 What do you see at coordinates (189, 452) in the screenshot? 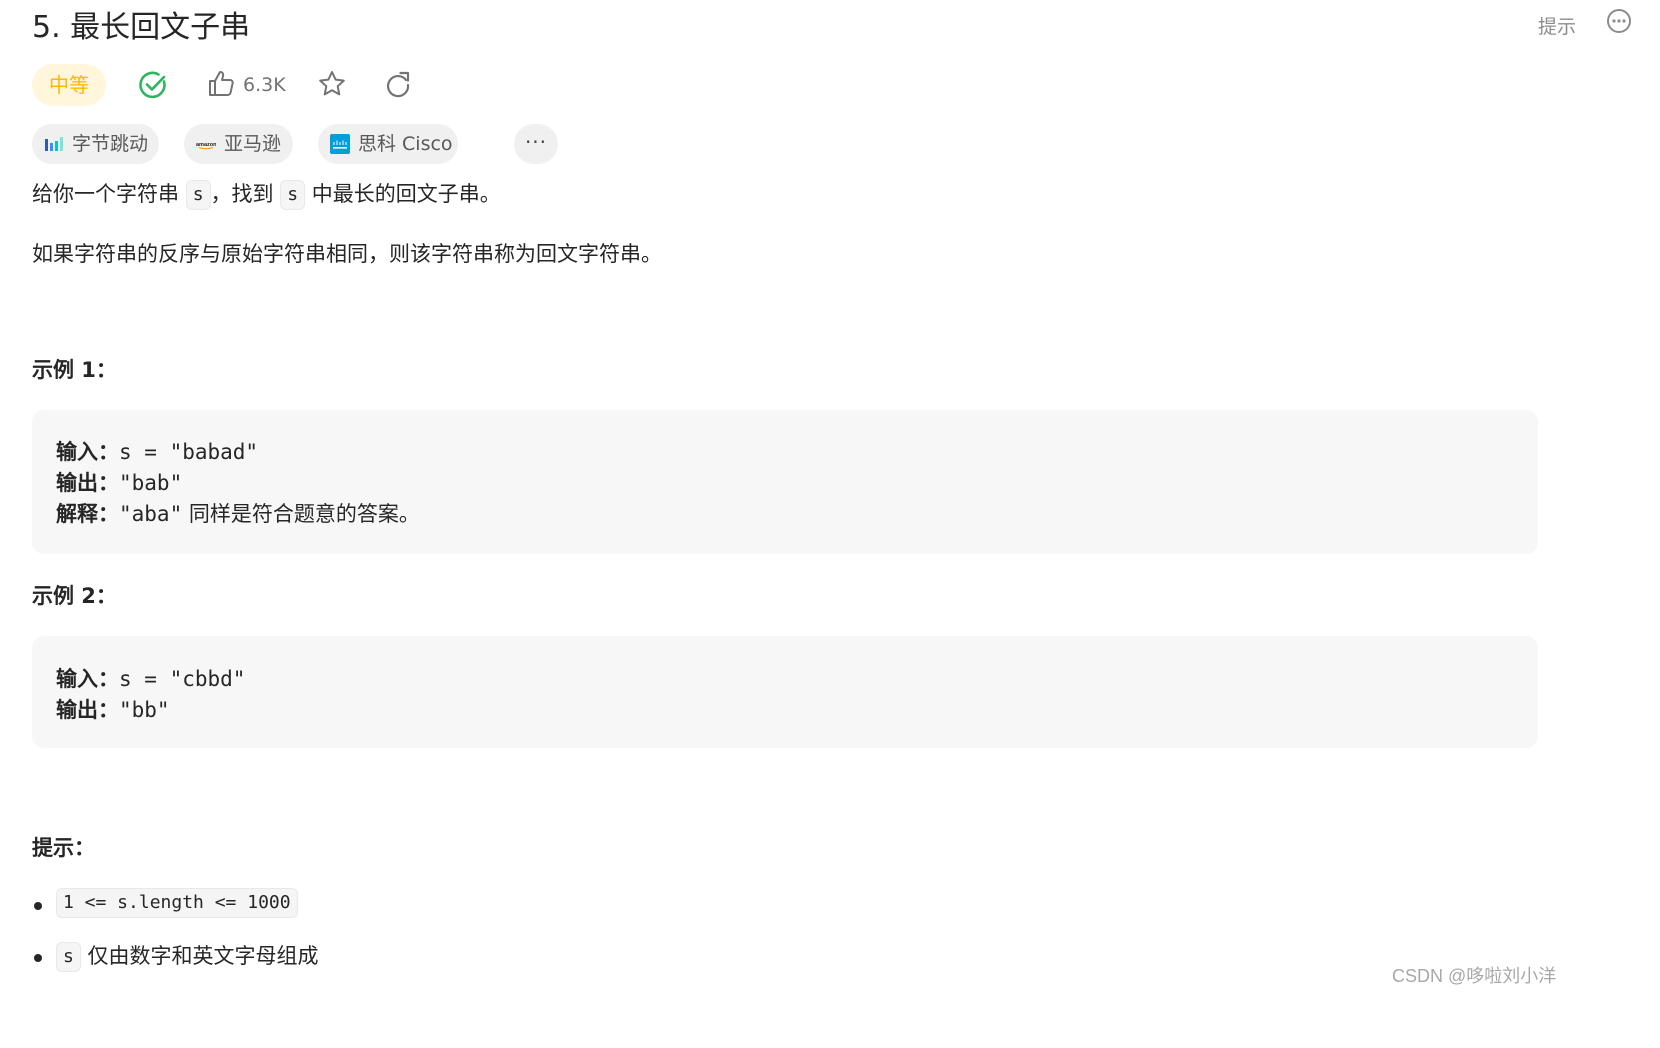
I see `value: s = "babad"` at bounding box center [189, 452].